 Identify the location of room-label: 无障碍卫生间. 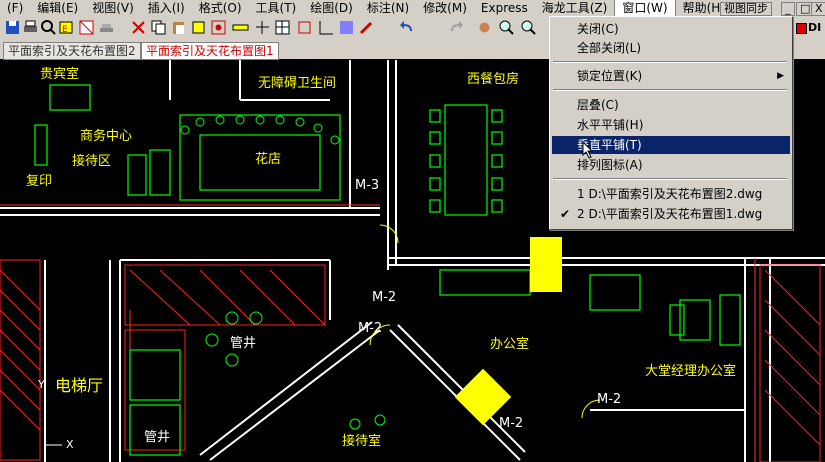
(297, 83).